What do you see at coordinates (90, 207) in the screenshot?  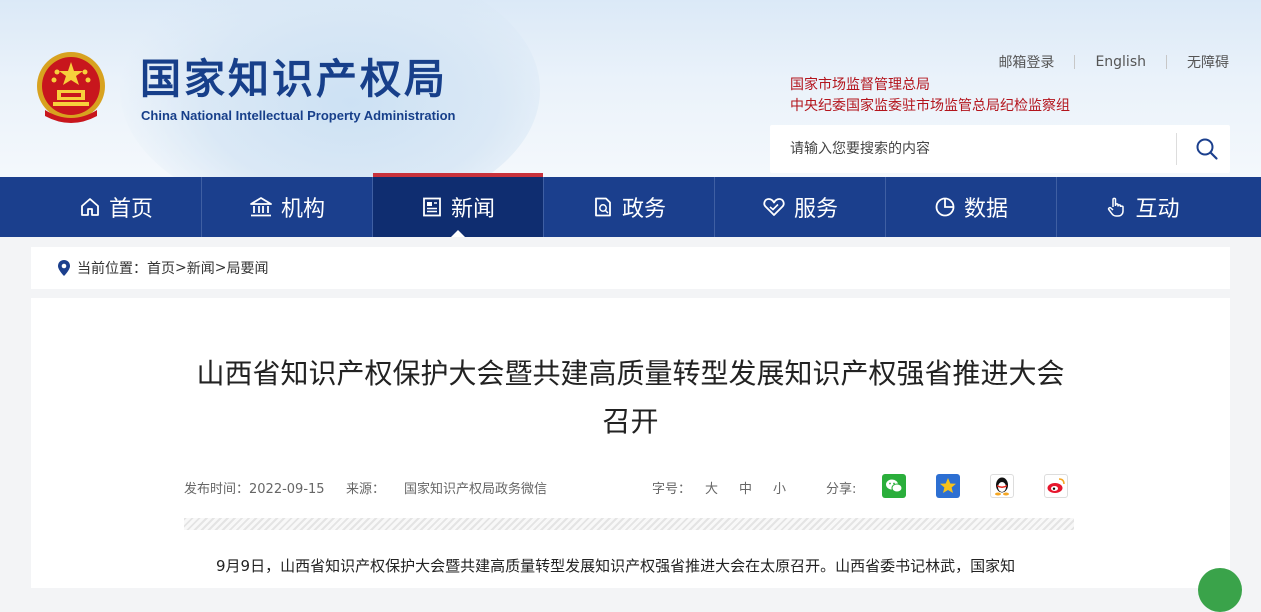 I see `home-icon` at bounding box center [90, 207].